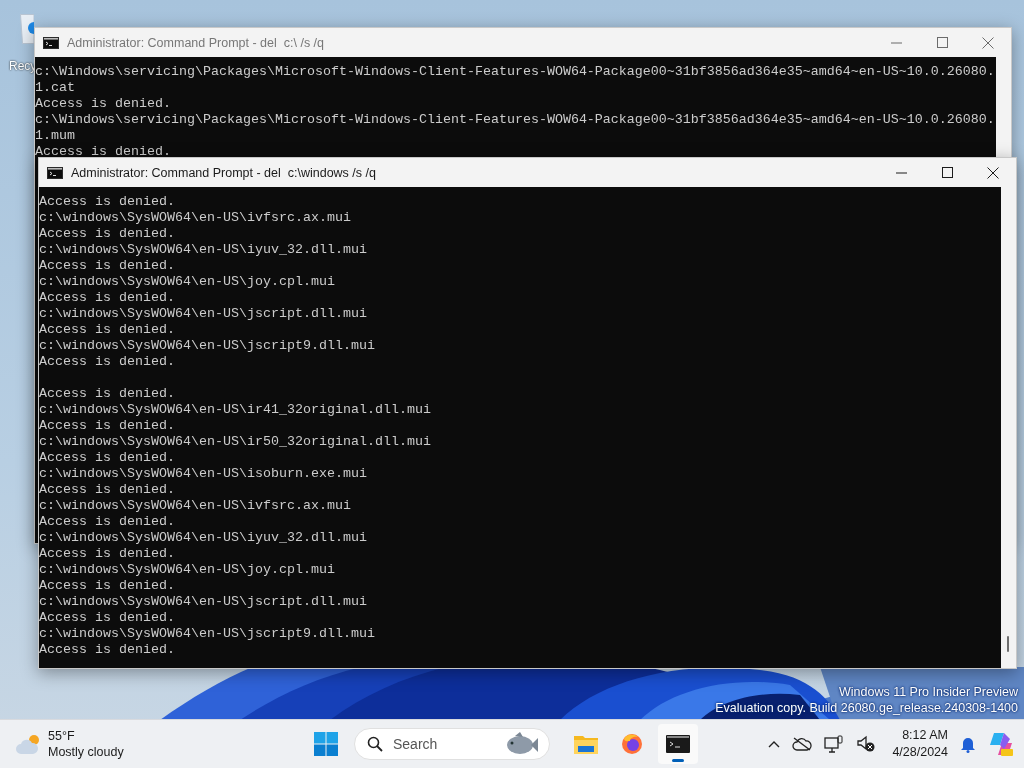  I want to click on search-field: Search, so click(452, 744).